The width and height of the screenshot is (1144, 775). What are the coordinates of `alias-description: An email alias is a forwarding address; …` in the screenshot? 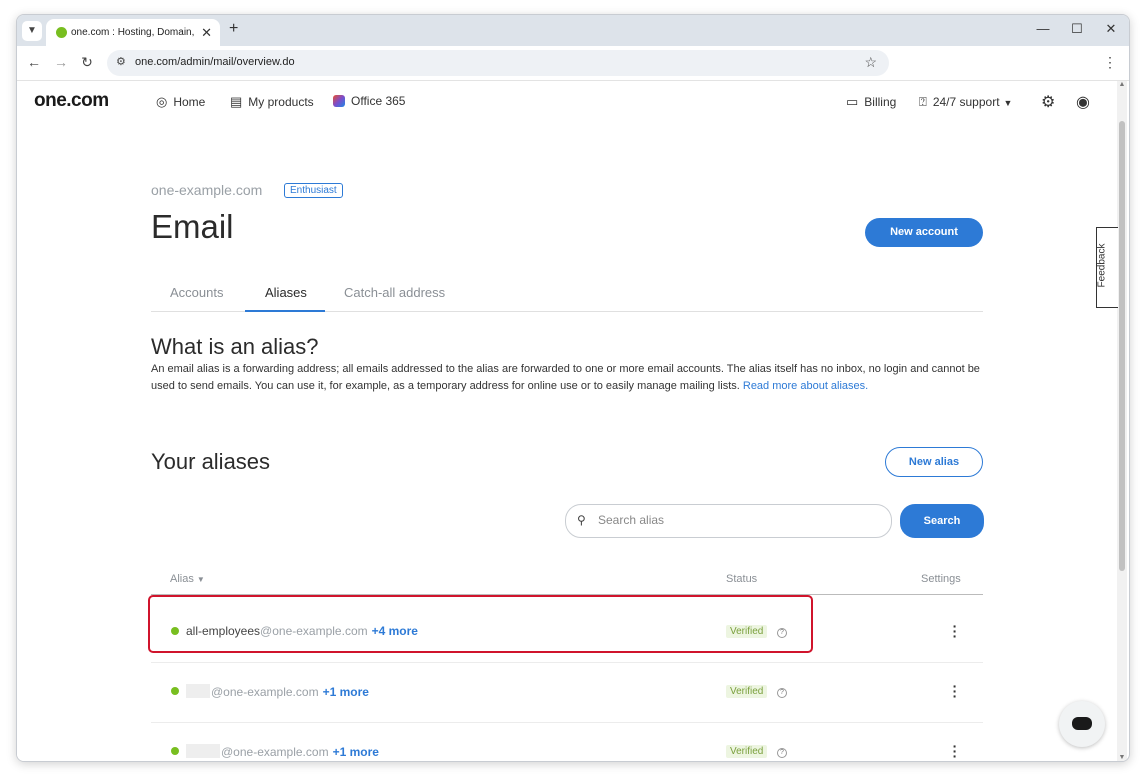 It's located at (569, 377).